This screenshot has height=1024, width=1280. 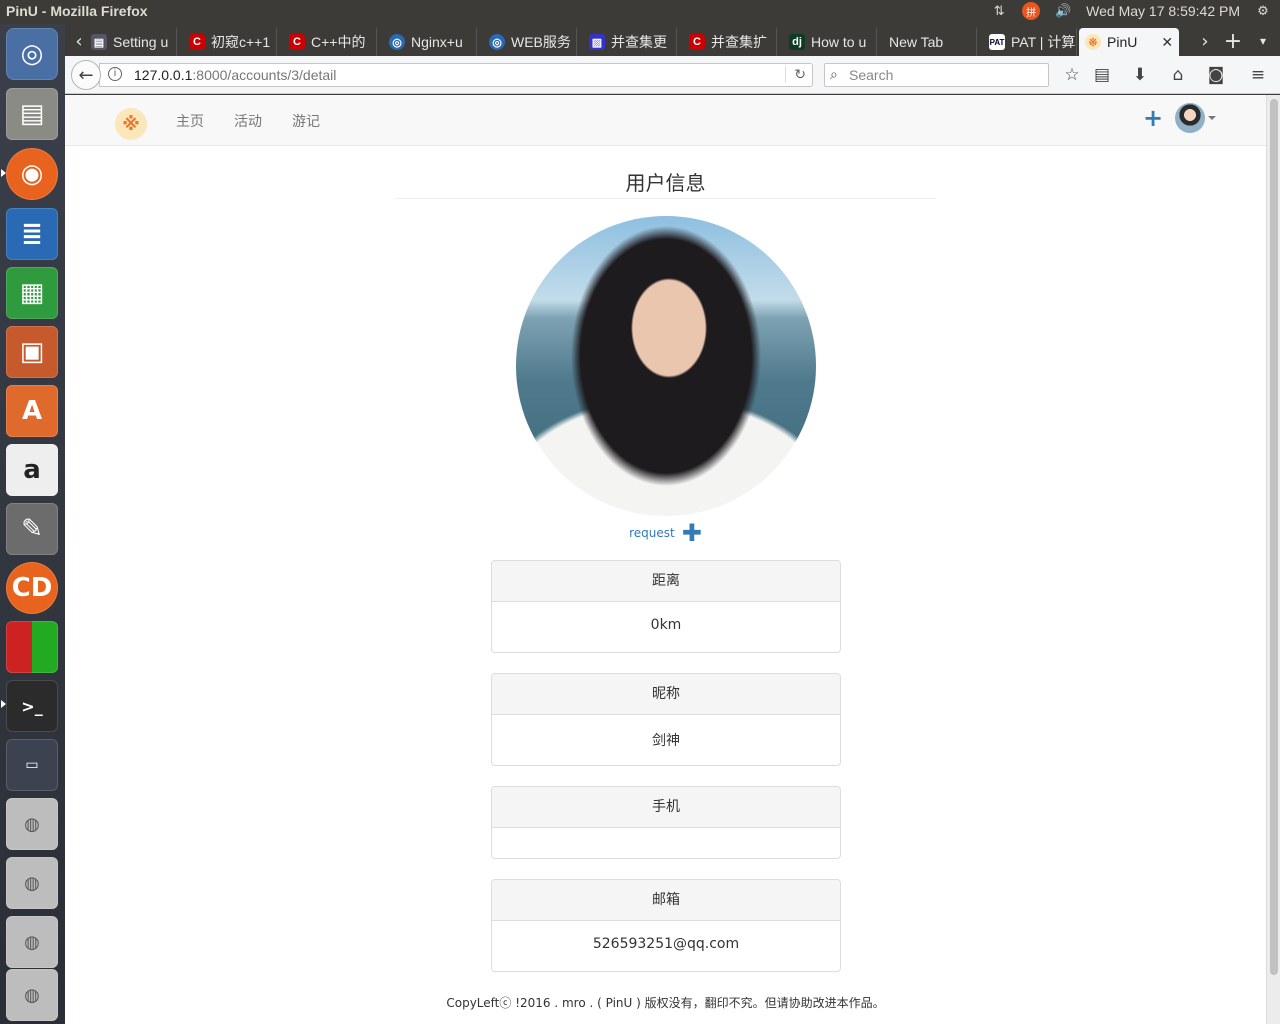 I want to click on reload-icon: ↻, so click(x=795, y=74).